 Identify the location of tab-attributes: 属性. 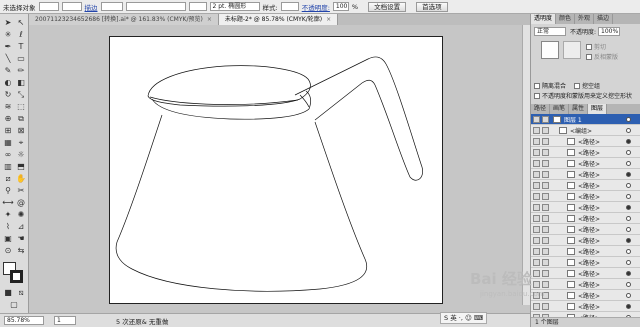
(579, 109).